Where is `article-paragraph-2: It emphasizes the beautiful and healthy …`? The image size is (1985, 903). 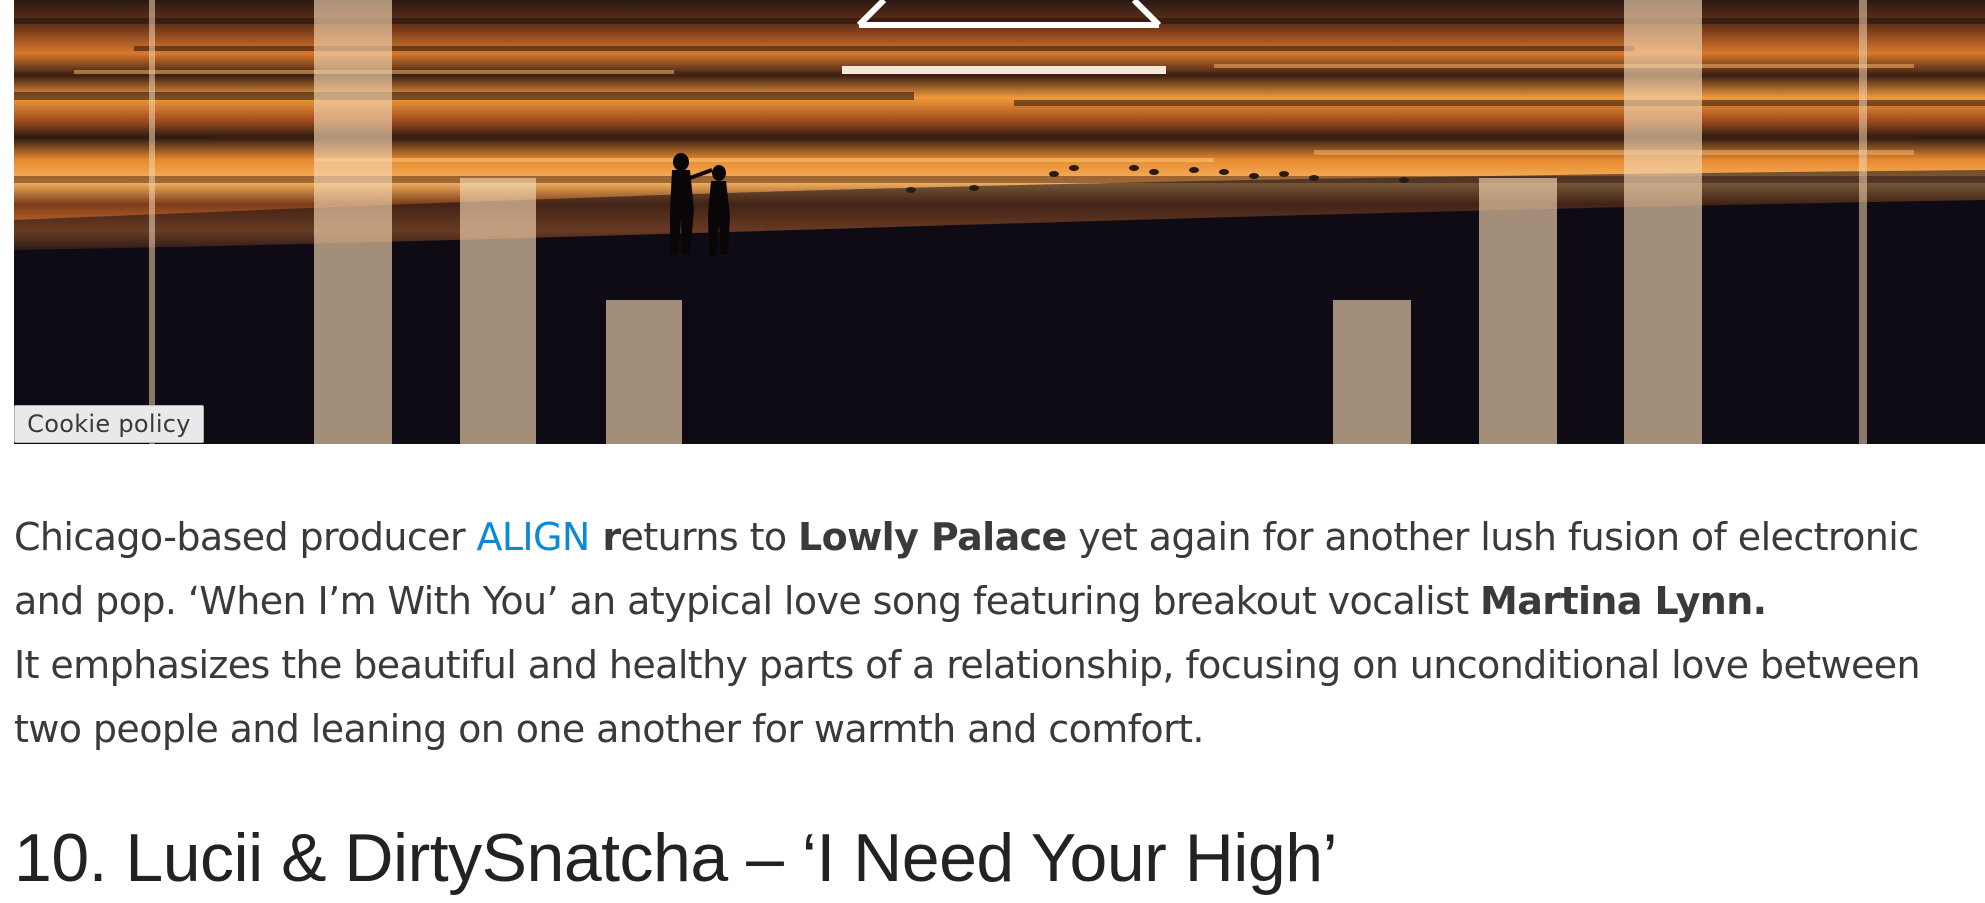 article-paragraph-2: It emphasizes the beautiful and healthy … is located at coordinates (967, 697).